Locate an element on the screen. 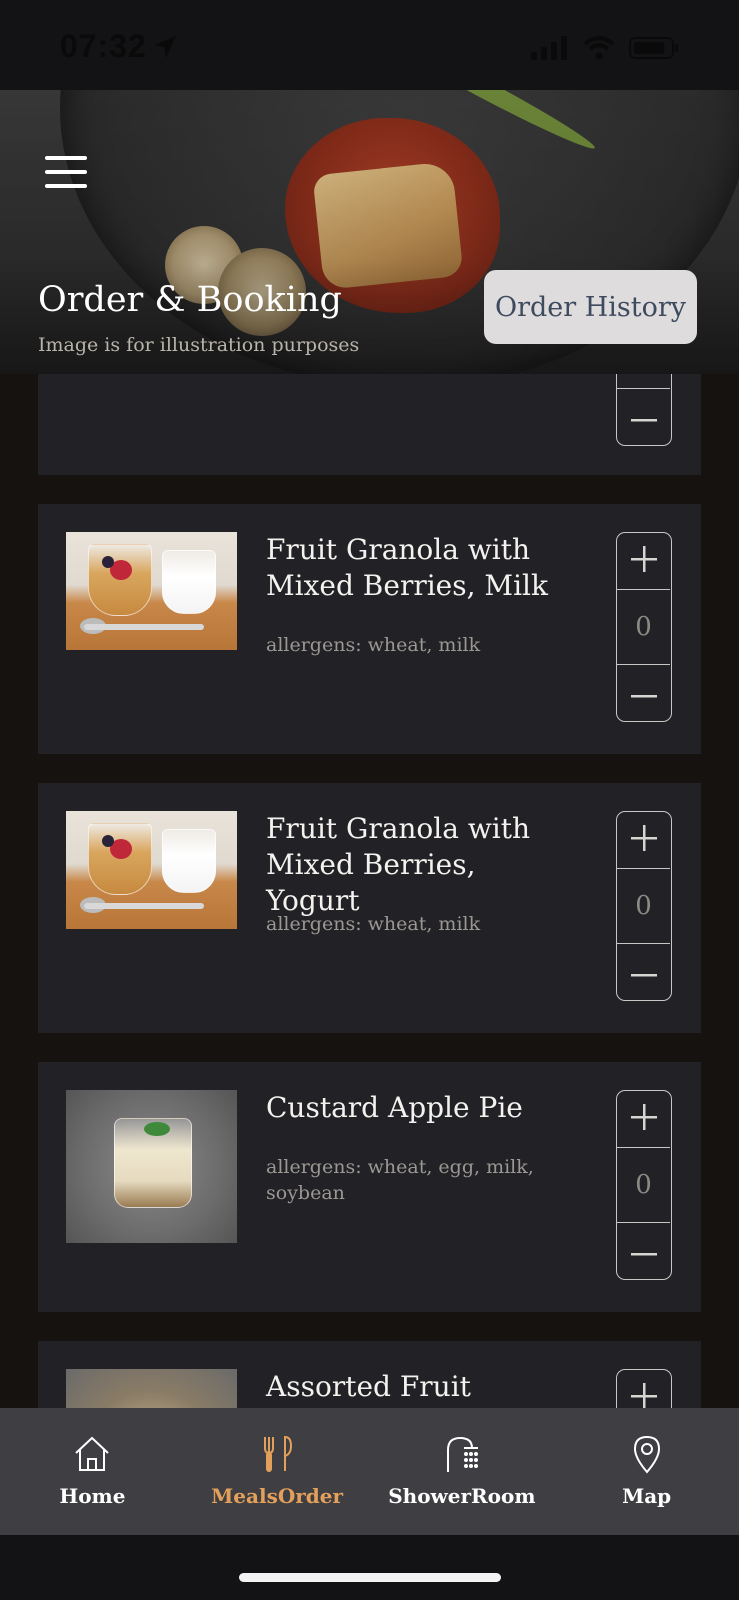 The height and width of the screenshot is (1600, 739). status-indicators is located at coordinates (605, 50).